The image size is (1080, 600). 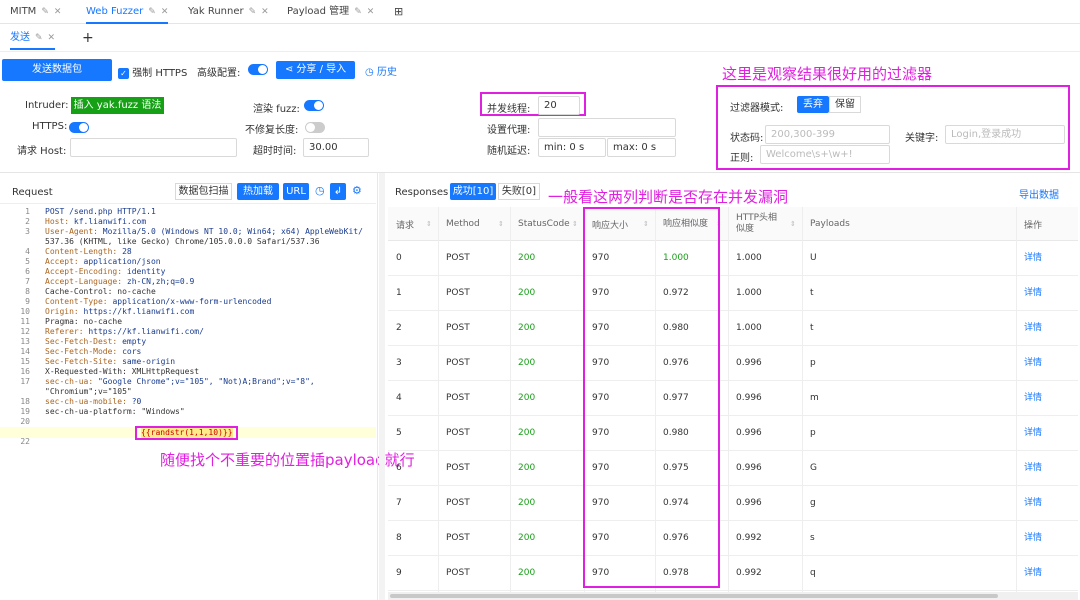 What do you see at coordinates (314, 106) in the screenshot?
I see `render-fuzz-toggle` at bounding box center [314, 106].